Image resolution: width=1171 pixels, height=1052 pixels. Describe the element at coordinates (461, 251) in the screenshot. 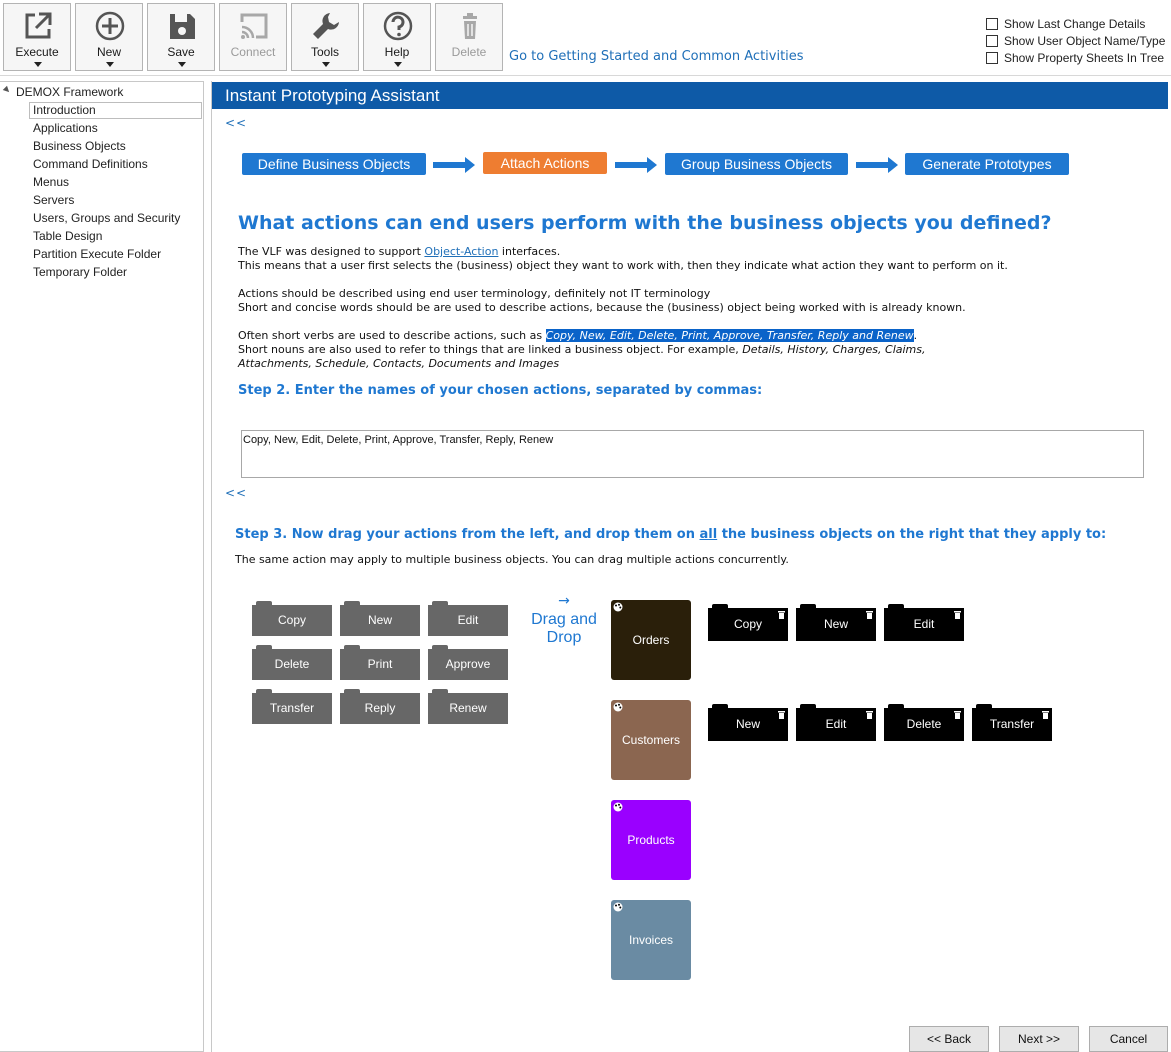

I see `object-action-link: Object-Action` at that location.